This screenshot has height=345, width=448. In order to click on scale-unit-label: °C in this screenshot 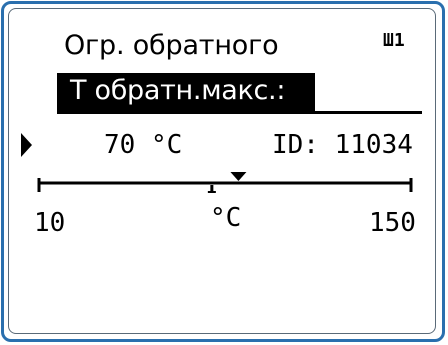, I will do `click(226, 218)`.